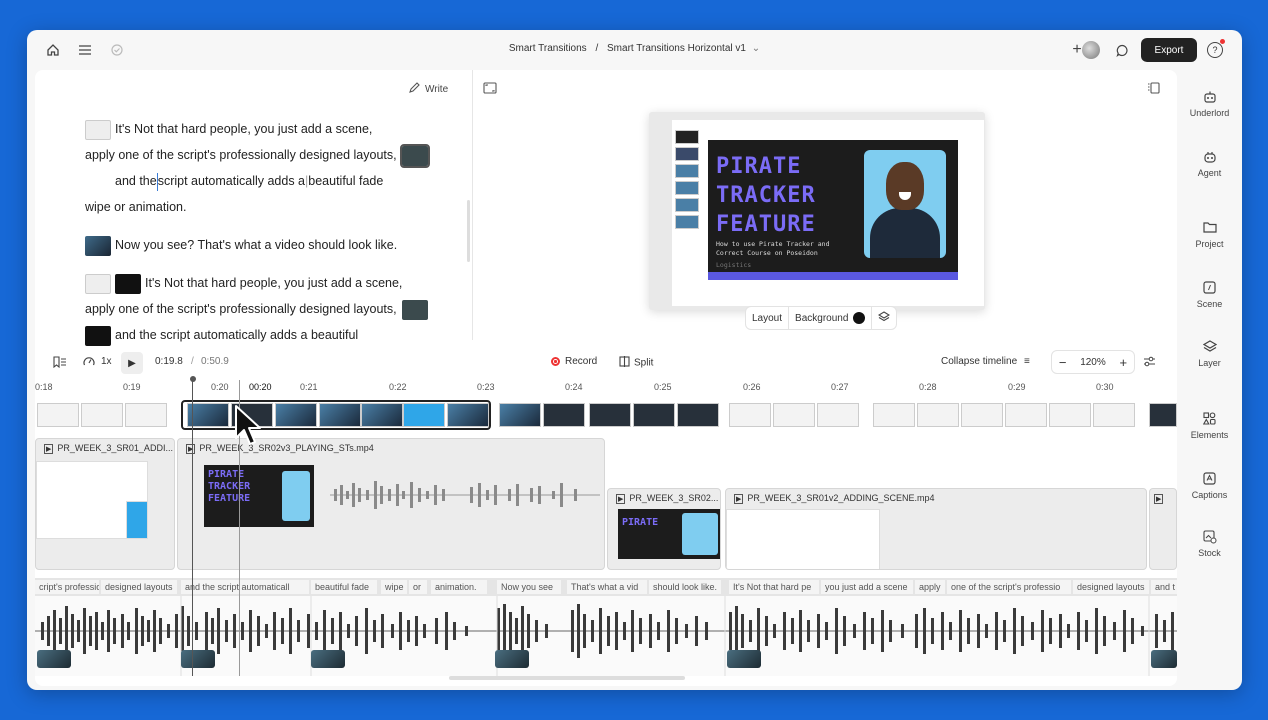 This screenshot has width=1268, height=720. Describe the element at coordinates (245, 587) in the screenshot. I see `word-chip: and the script automaticall` at that location.